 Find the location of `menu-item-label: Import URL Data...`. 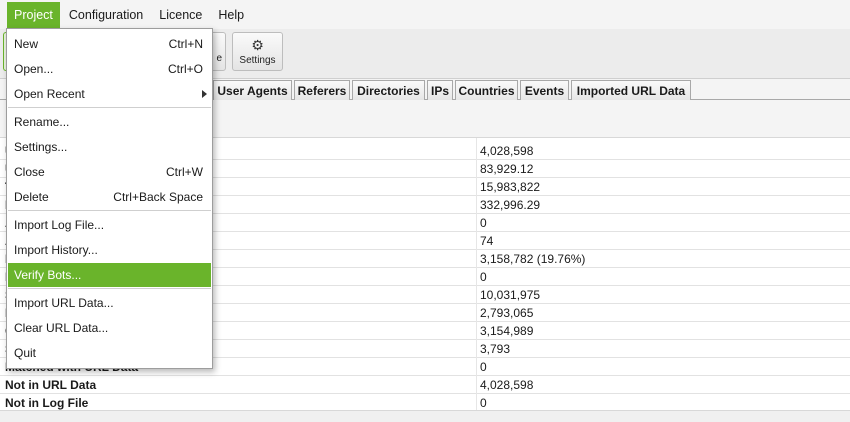

menu-item-label: Import URL Data... is located at coordinates (64, 303).